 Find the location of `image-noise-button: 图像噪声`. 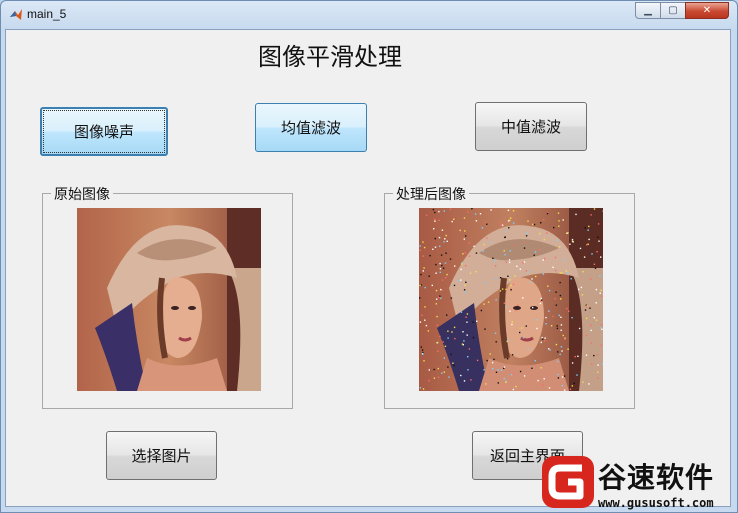

image-noise-button: 图像噪声 is located at coordinates (104, 131).